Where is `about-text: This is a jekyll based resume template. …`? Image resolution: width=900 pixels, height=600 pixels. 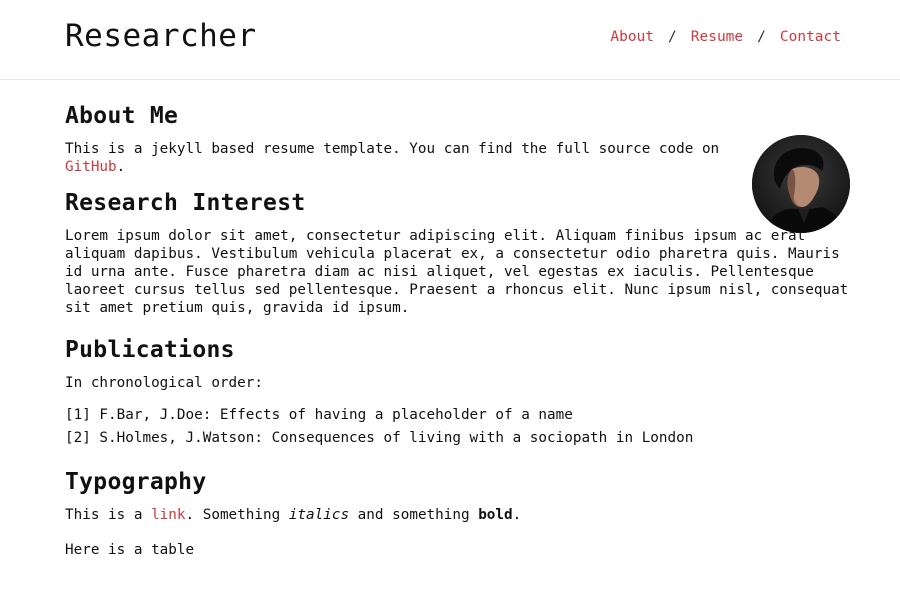
about-text: This is a jekyll based resume template. … is located at coordinates (392, 149).